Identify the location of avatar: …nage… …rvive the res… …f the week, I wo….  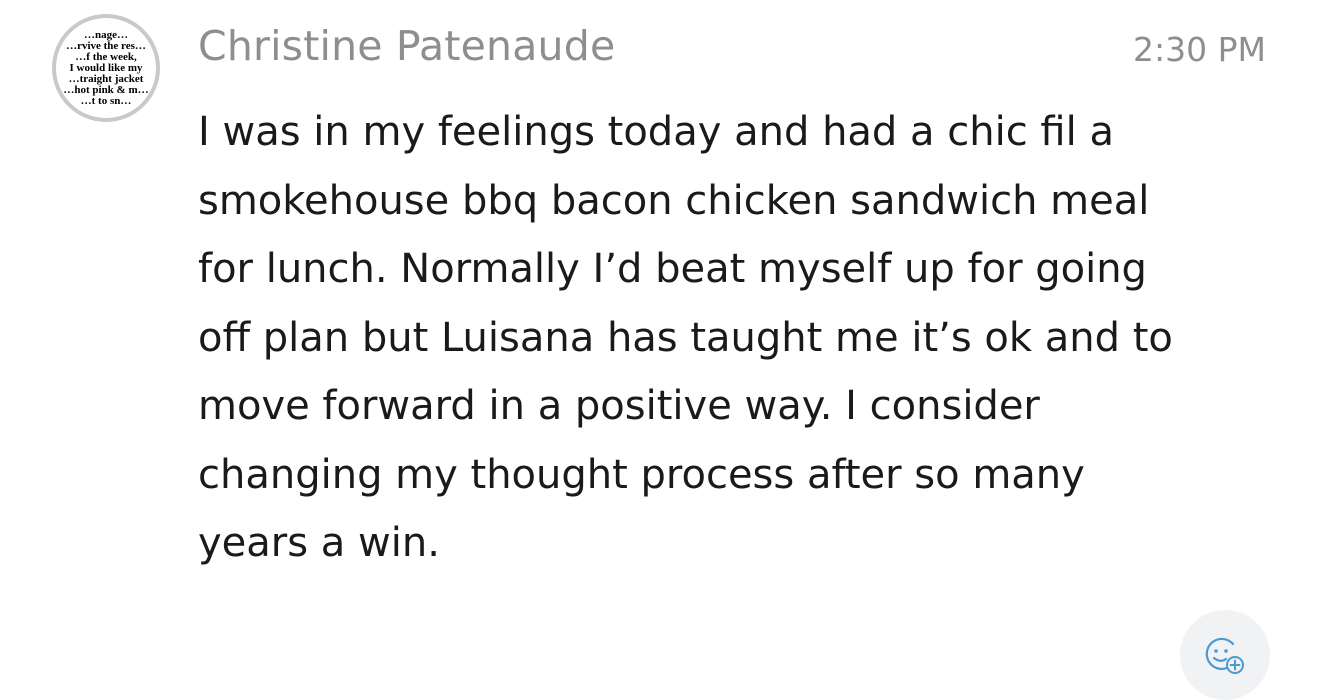
(106, 68).